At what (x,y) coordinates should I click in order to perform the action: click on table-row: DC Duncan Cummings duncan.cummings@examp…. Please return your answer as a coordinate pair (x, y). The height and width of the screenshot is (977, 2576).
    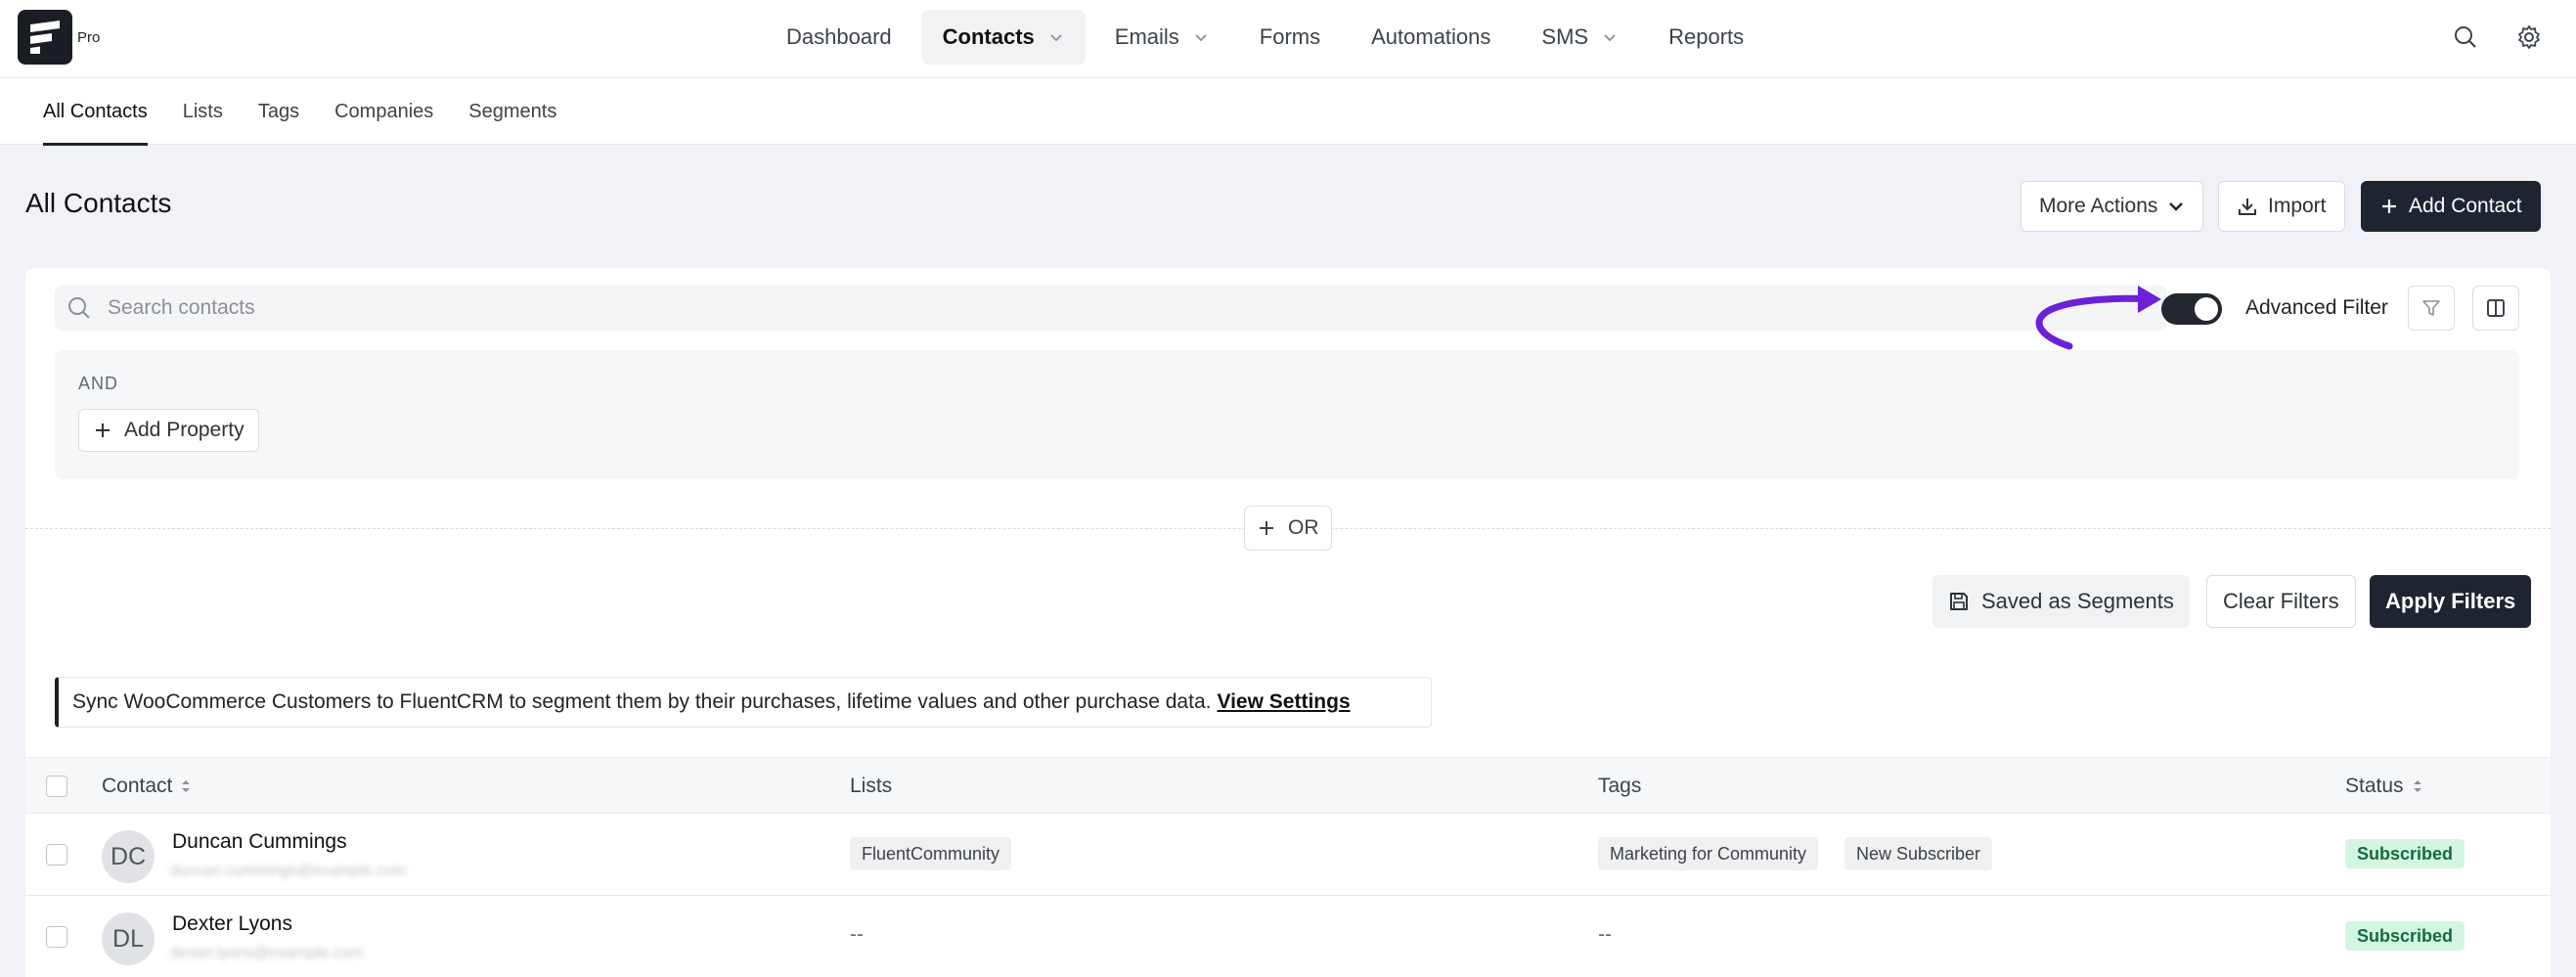
    Looking at the image, I should click on (1288, 855).